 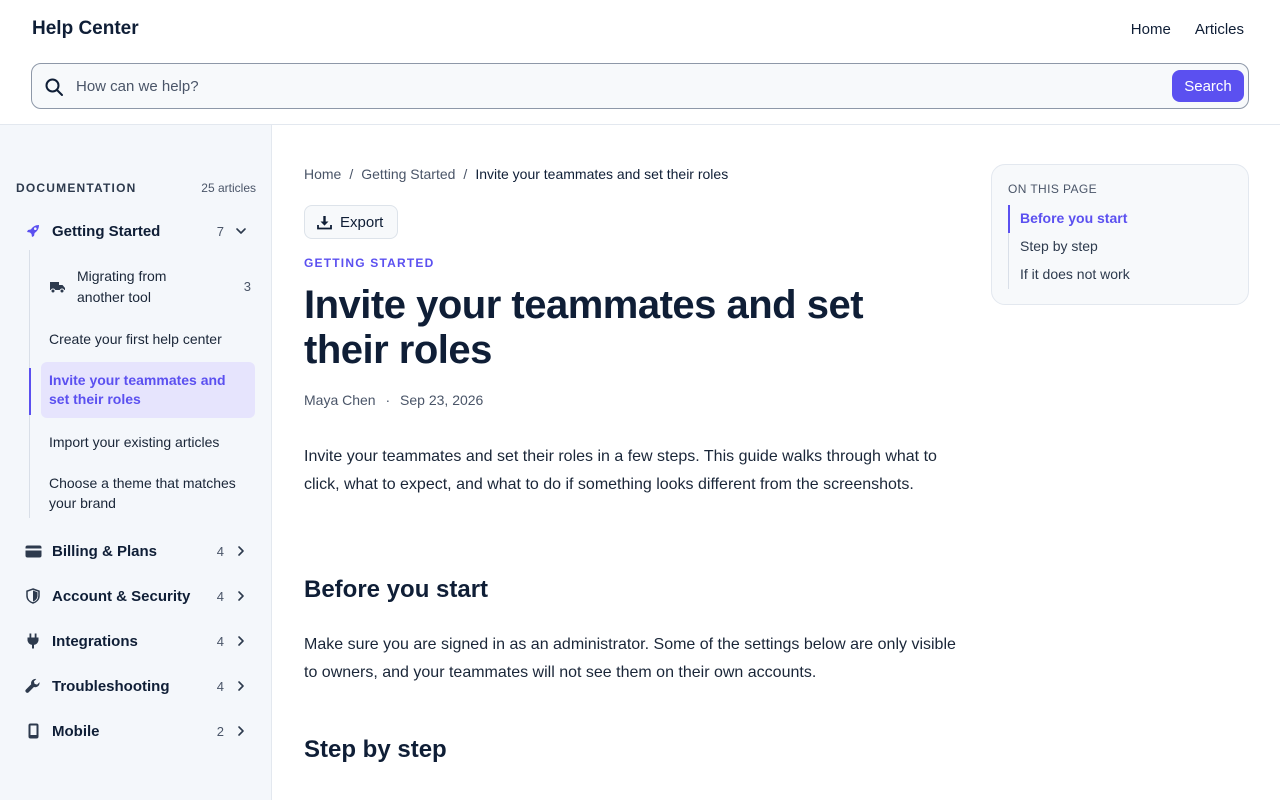 I want to click on section-heading-before-you-start: Before you start, so click(x=396, y=589).